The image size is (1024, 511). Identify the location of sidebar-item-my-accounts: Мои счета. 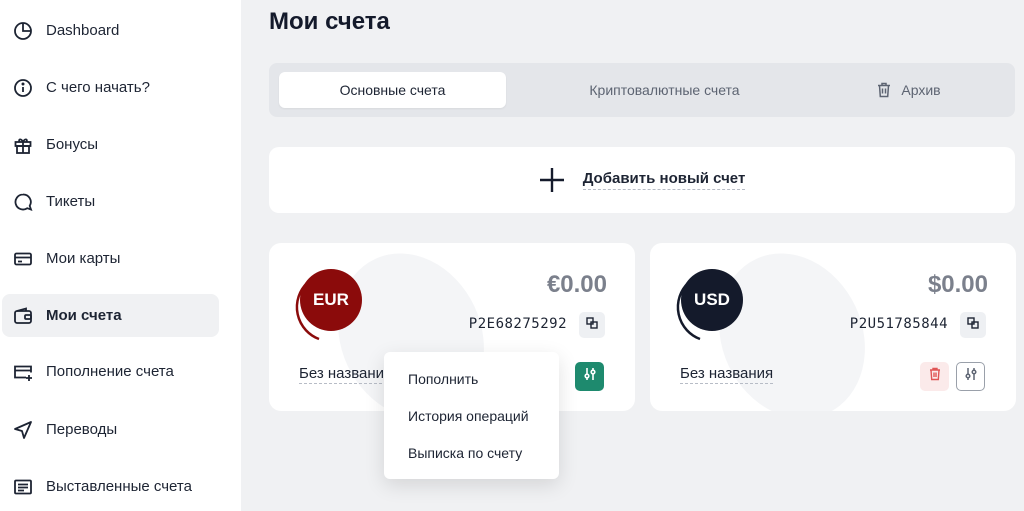
(110, 315).